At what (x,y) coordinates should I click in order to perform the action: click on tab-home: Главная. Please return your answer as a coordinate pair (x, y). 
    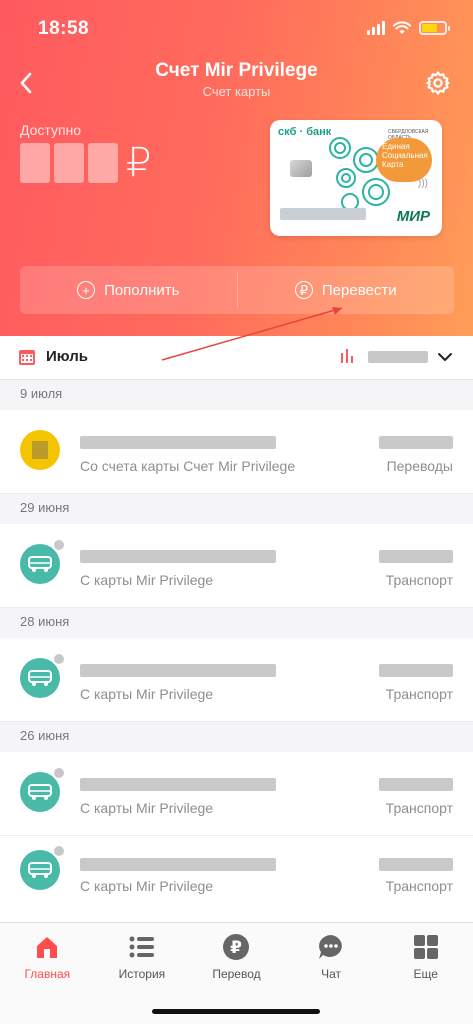
    Looking at the image, I should click on (47, 960).